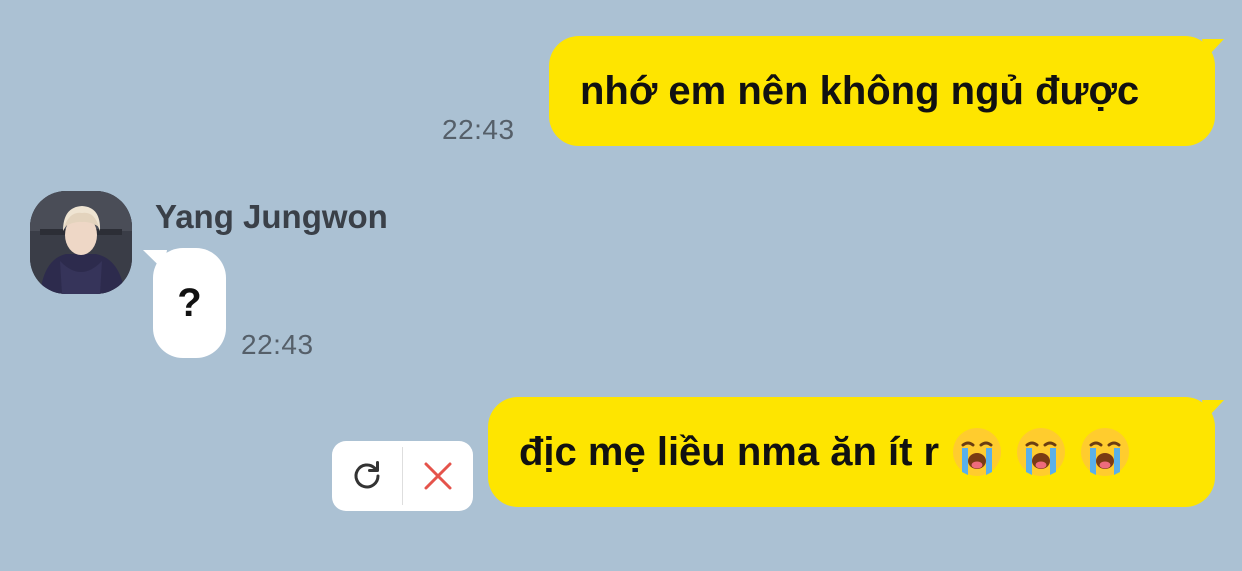 This screenshot has height=571, width=1242. What do you see at coordinates (271, 217) in the screenshot?
I see `sender-name: Yang Jungwon` at bounding box center [271, 217].